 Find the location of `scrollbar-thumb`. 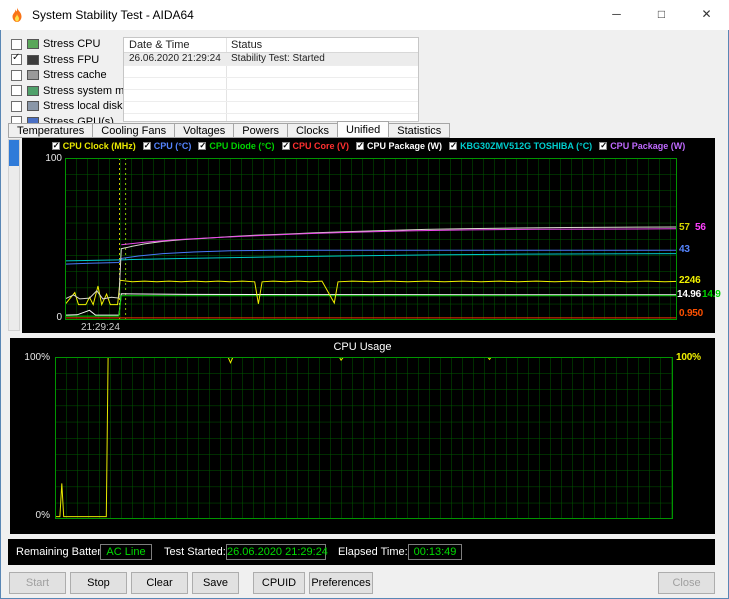

scrollbar-thumb is located at coordinates (14, 153).